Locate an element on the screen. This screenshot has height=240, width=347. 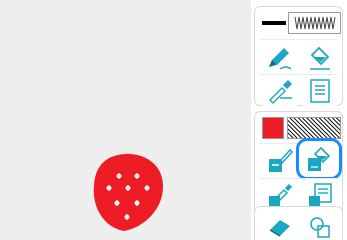
strawberry-drawing is located at coordinates (128, 192).